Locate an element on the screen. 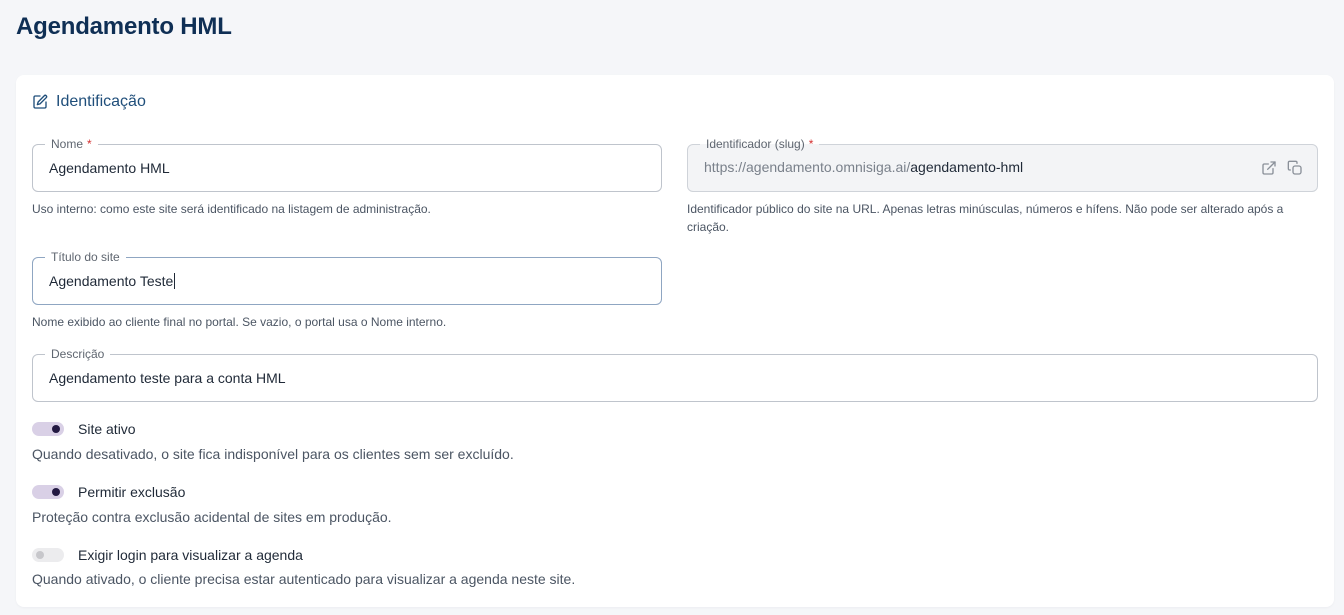 The height and width of the screenshot is (615, 1344). toggle-allow-delete: Permitir exclusão is located at coordinates (108, 492).